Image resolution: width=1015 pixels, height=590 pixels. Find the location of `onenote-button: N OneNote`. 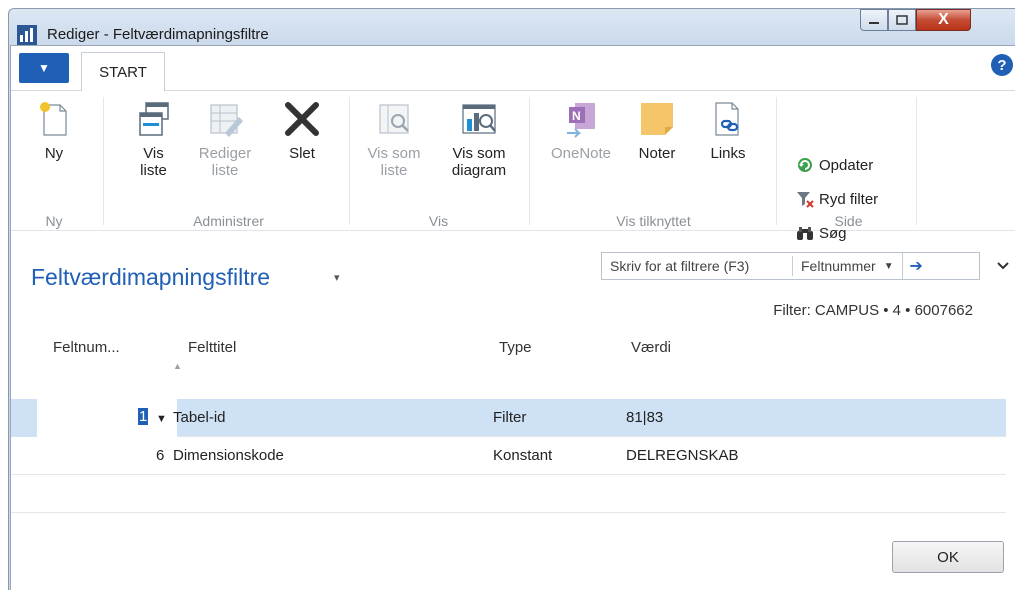

onenote-button: N OneNote is located at coordinates (581, 130).